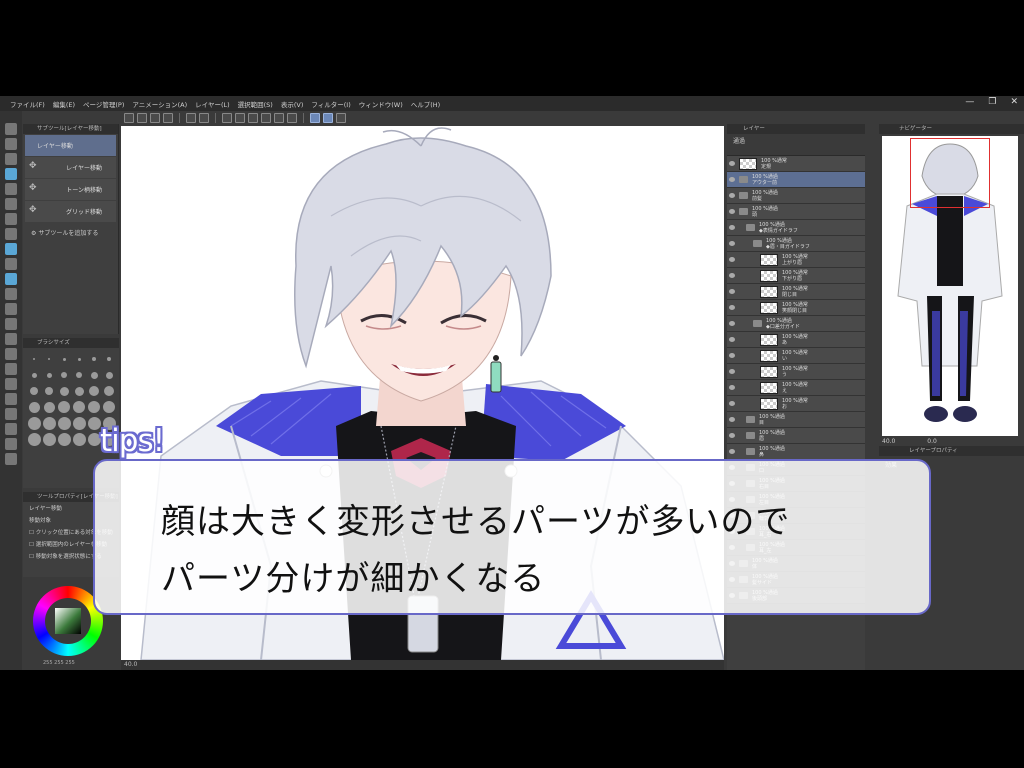  What do you see at coordinates (11, 294) in the screenshot?
I see `airbrush-icon` at bounding box center [11, 294].